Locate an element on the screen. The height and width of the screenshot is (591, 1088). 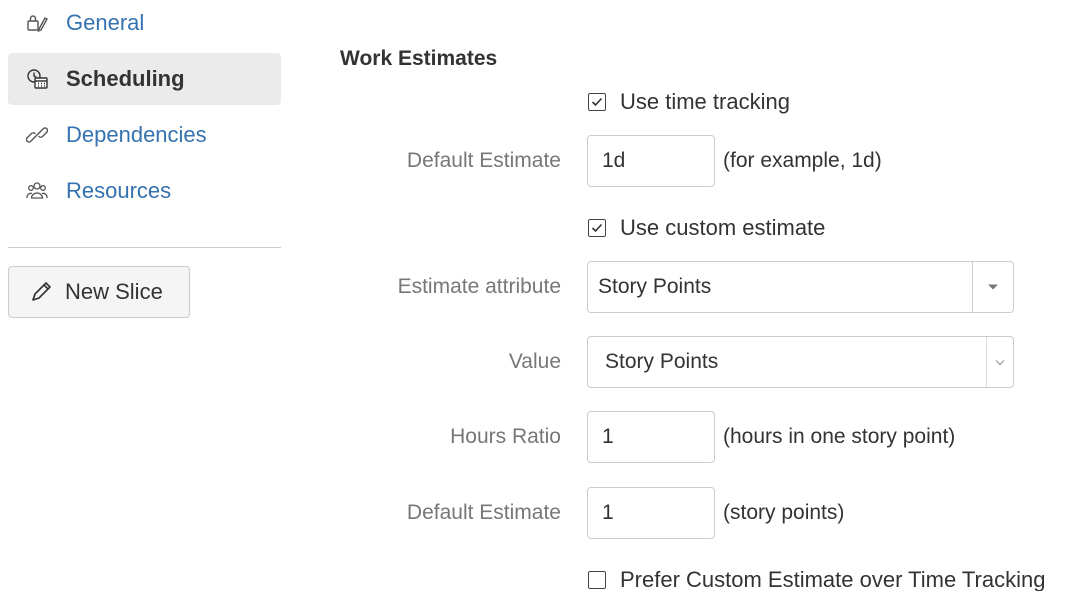
hours-ratio-hint: (hours in one story point) is located at coordinates (839, 436).